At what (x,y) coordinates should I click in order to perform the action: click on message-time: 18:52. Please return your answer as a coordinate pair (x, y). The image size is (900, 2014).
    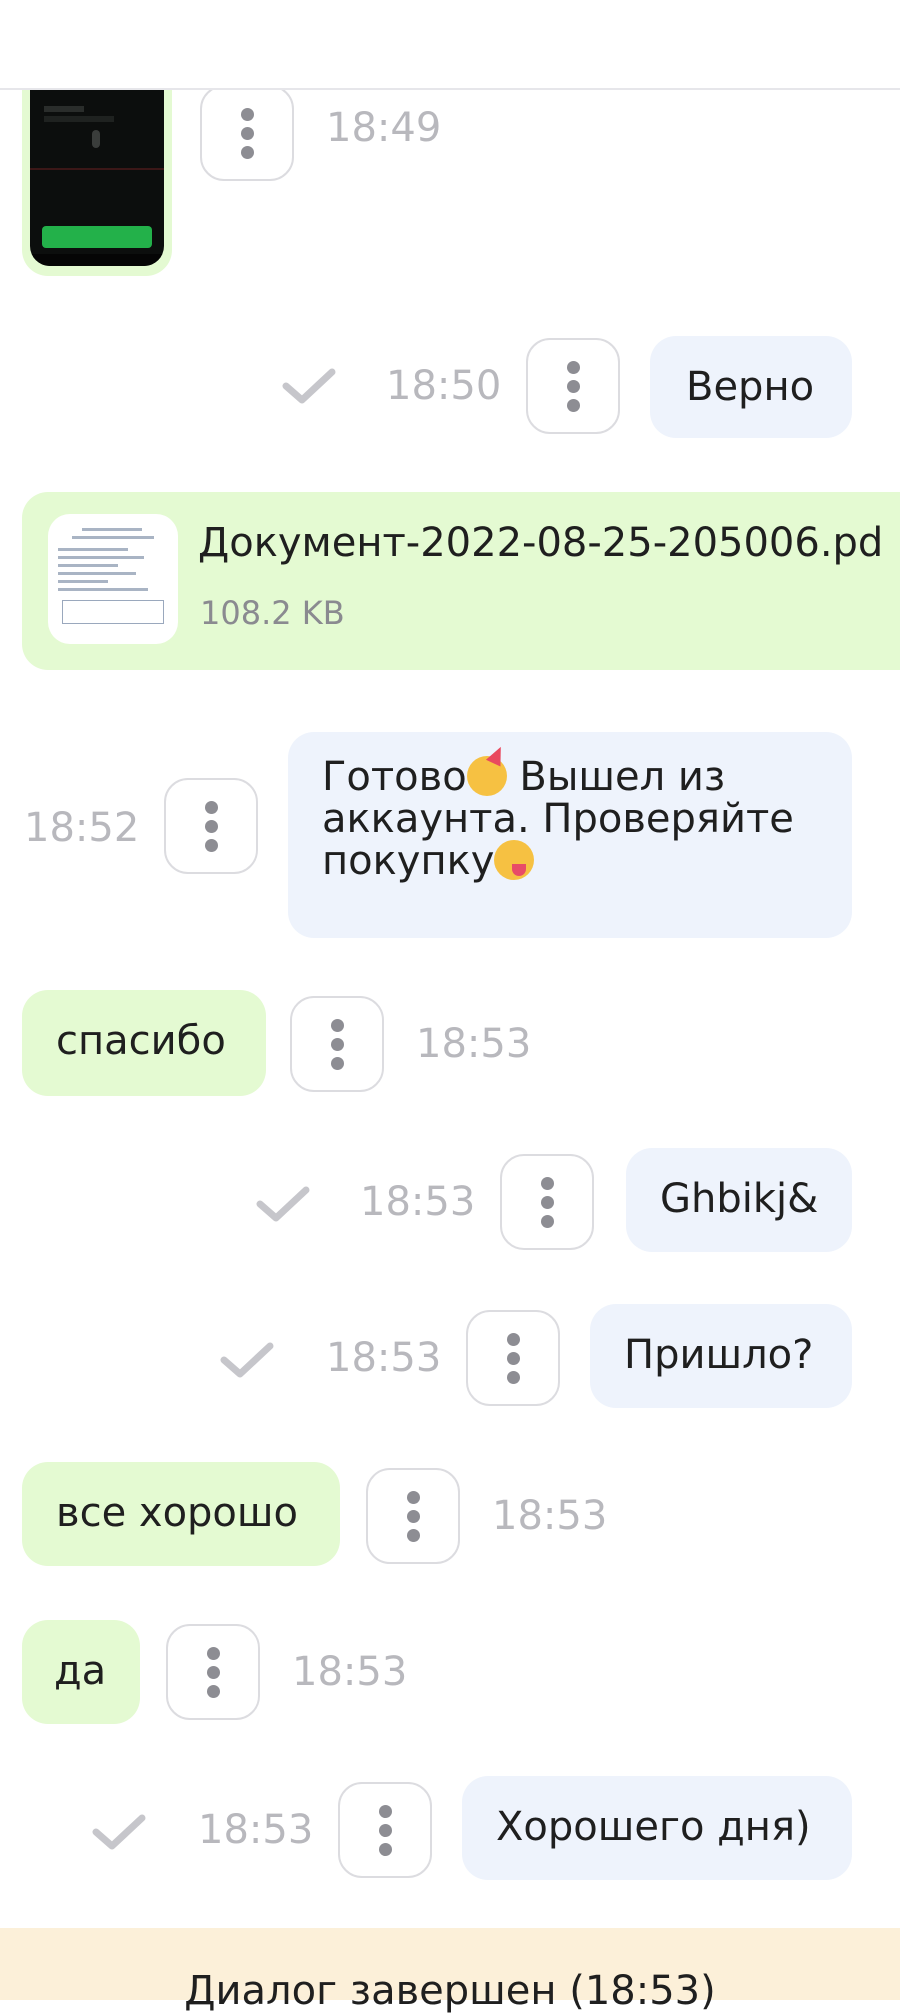
    Looking at the image, I should click on (82, 828).